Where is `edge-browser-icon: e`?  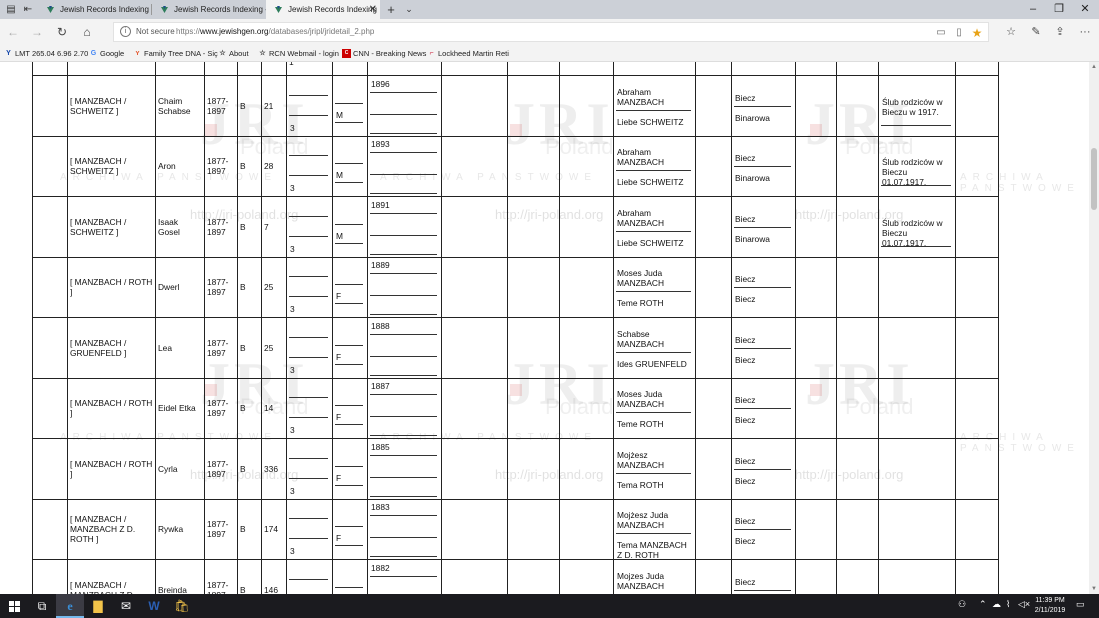
edge-browser-icon: e is located at coordinates (70, 606).